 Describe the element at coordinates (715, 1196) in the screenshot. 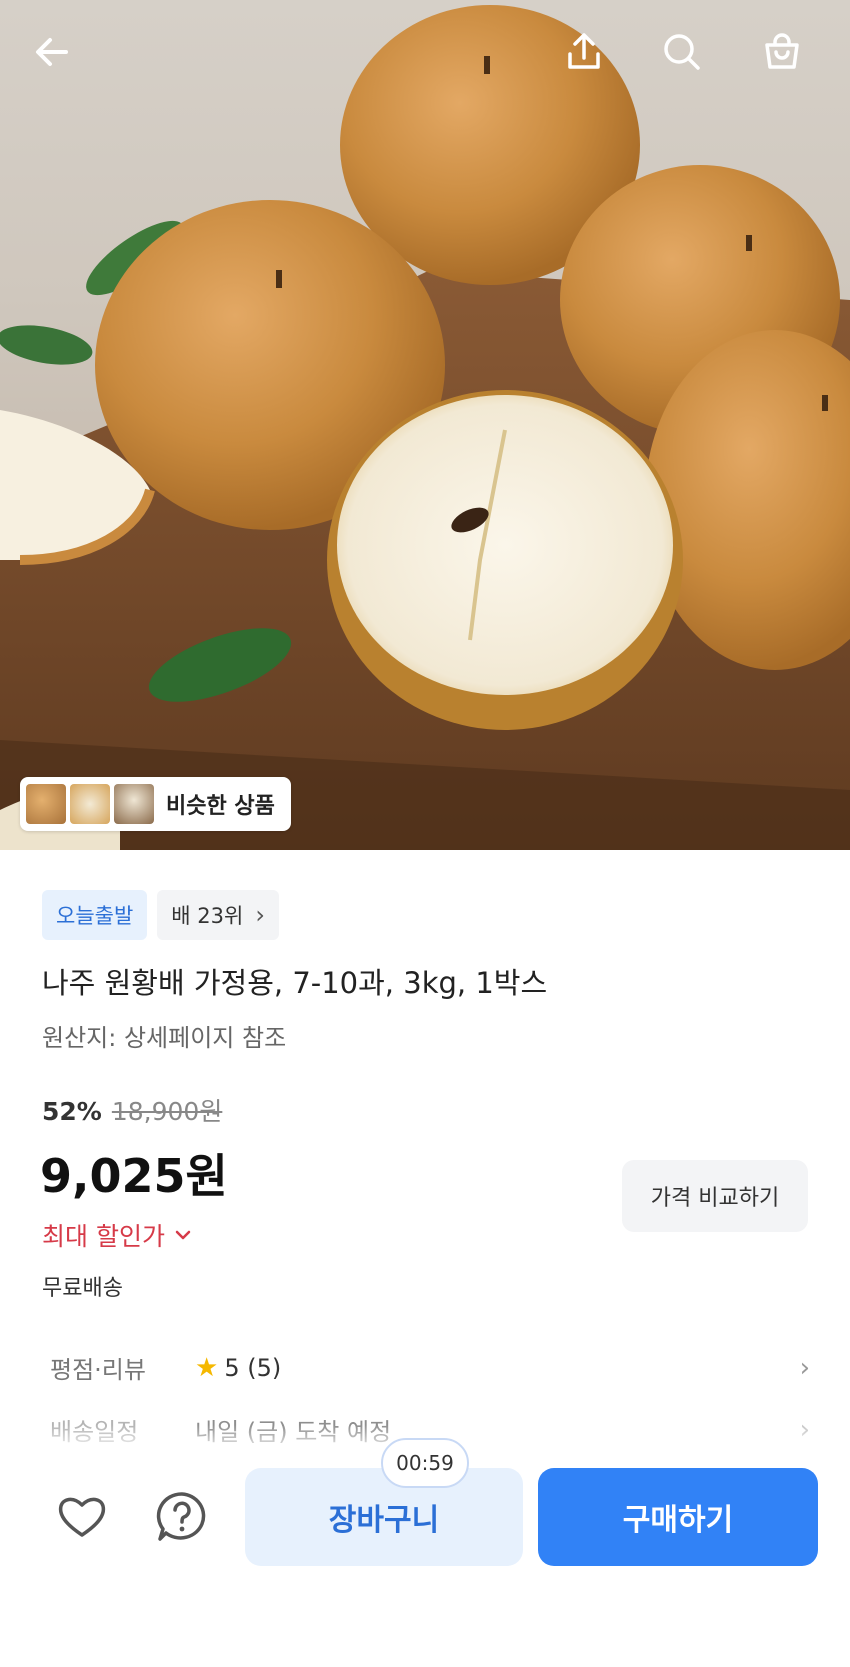

I see `price-compare-button: 가격 비교하기` at that location.